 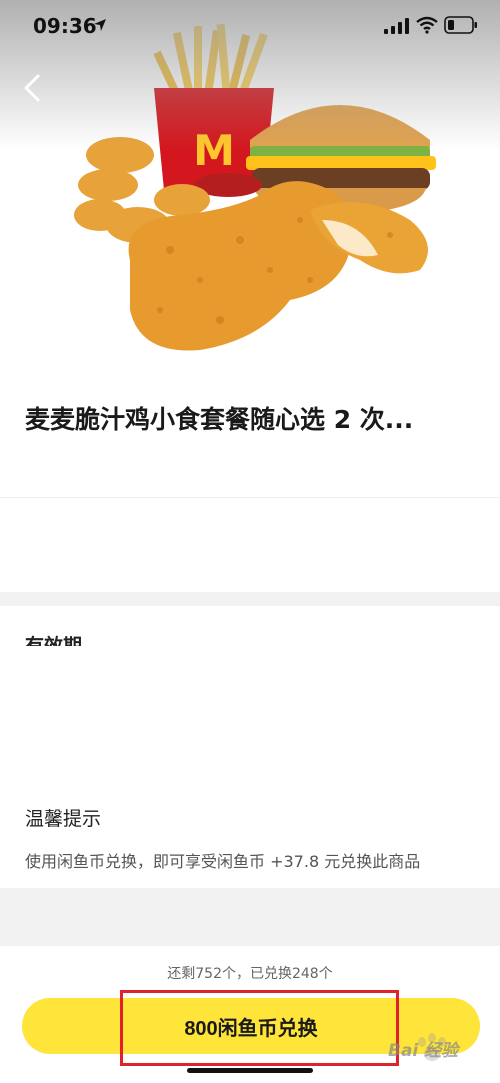 I want to click on divider, so click(x=250, y=497).